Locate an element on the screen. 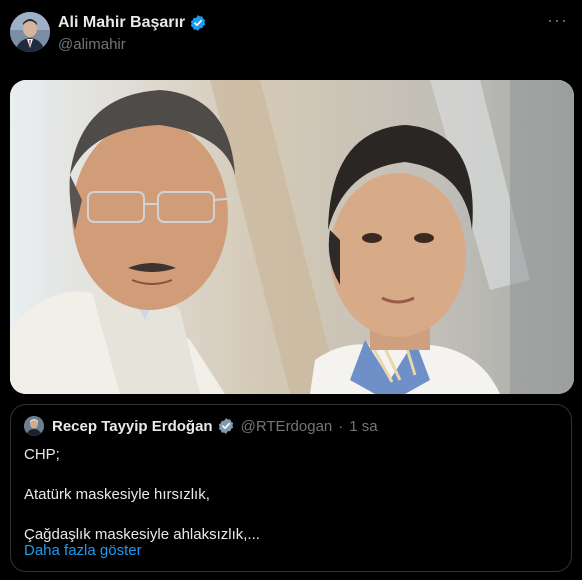 Image resolution: width=582 pixels, height=580 pixels. quoted-author-handle: @RTErdogan is located at coordinates (287, 426).